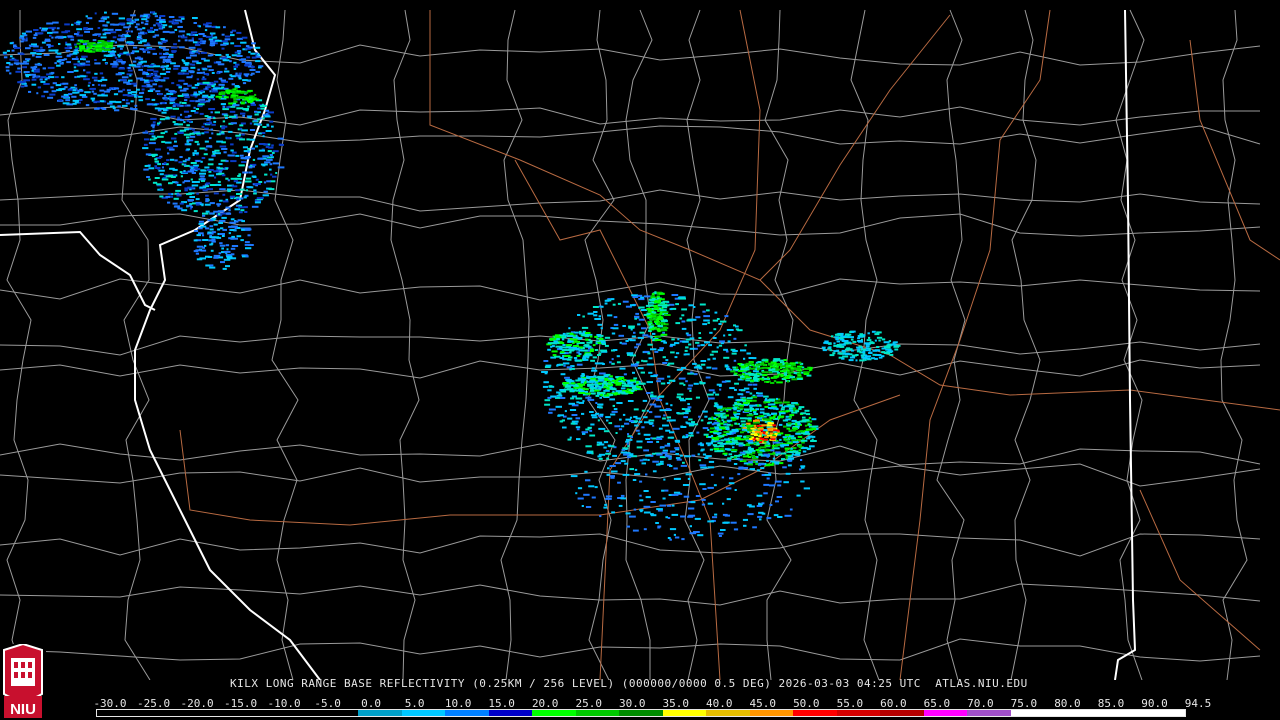 The height and width of the screenshot is (720, 1280). What do you see at coordinates (630, 650) in the screenshot?
I see `county-line` at bounding box center [630, 650].